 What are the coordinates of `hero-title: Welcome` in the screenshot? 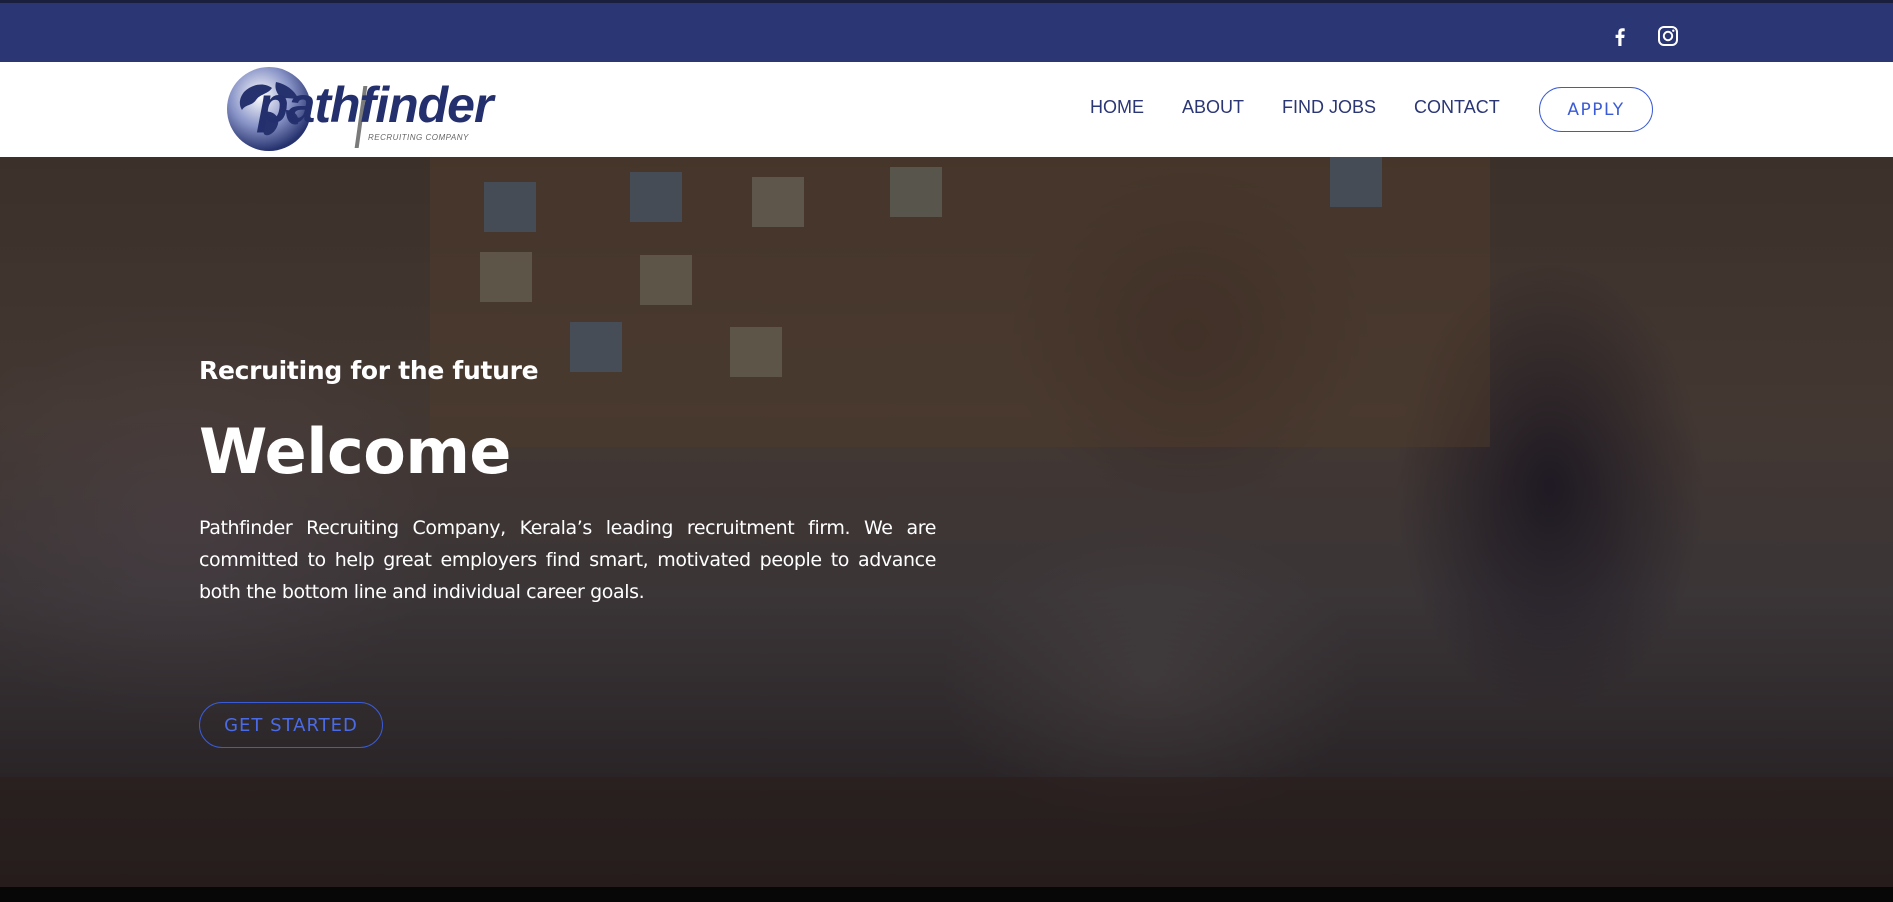 It's located at (355, 451).